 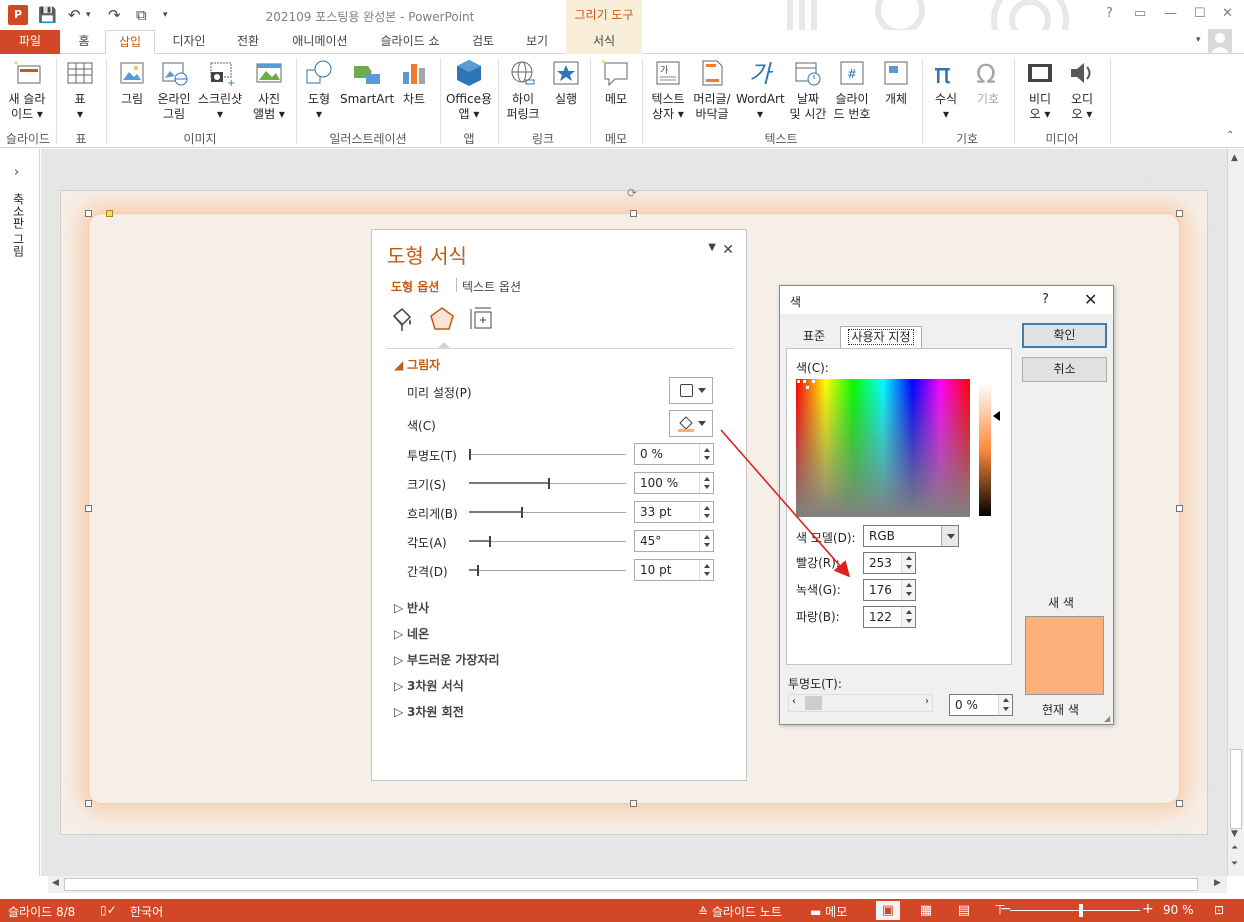 What do you see at coordinates (616, 82) in the screenshot?
I see `comment-button: 메모` at bounding box center [616, 82].